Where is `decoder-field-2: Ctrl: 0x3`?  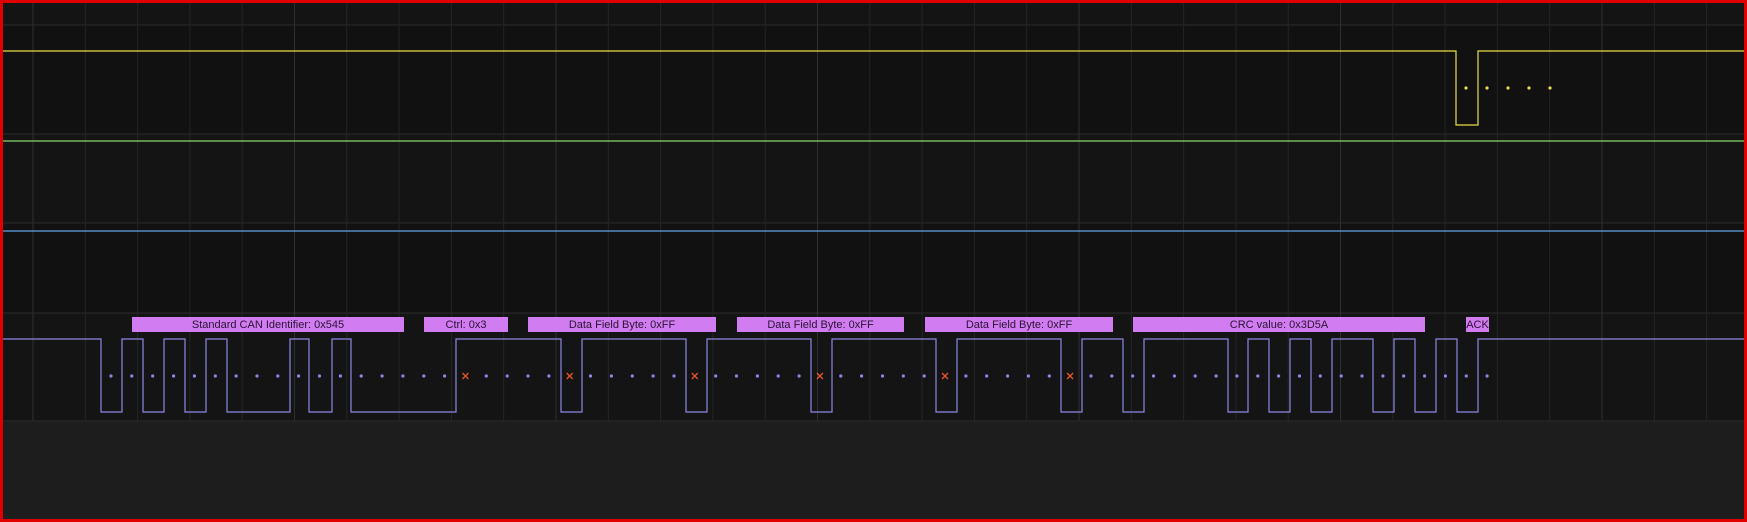 decoder-field-2: Ctrl: 0x3 is located at coordinates (466, 324).